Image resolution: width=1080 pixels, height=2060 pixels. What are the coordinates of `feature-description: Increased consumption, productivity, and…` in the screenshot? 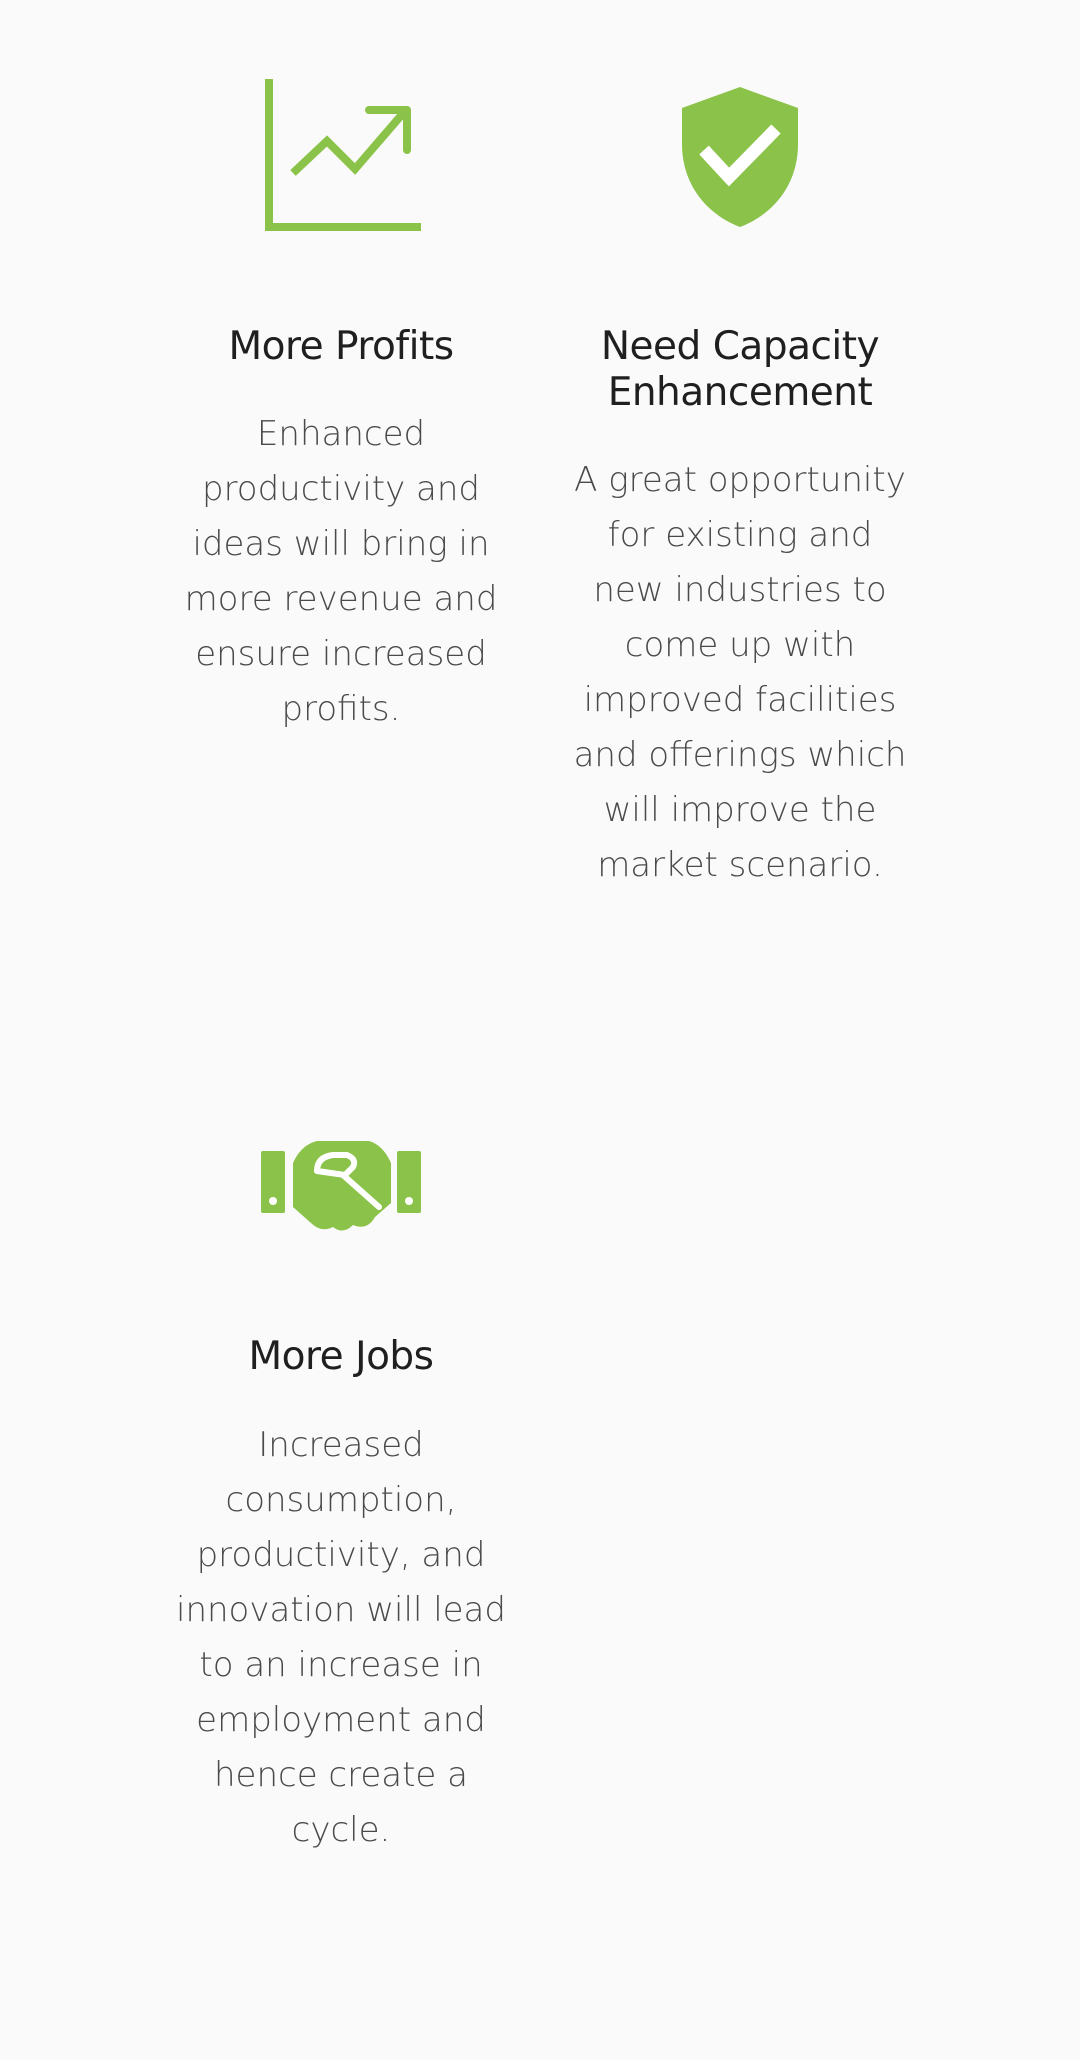 It's located at (341, 1637).